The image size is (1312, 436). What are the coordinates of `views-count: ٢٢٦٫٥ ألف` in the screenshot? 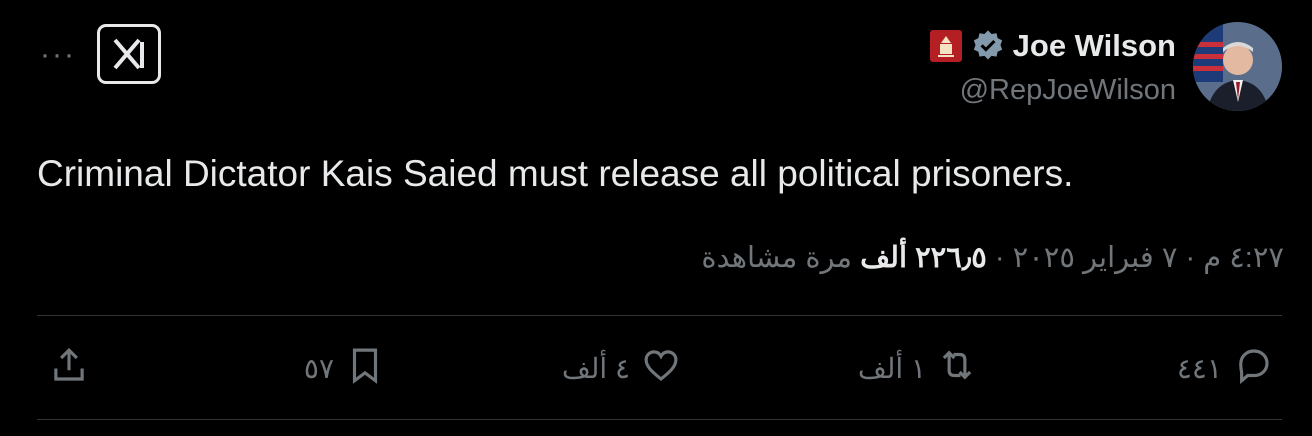 It's located at (923, 258).